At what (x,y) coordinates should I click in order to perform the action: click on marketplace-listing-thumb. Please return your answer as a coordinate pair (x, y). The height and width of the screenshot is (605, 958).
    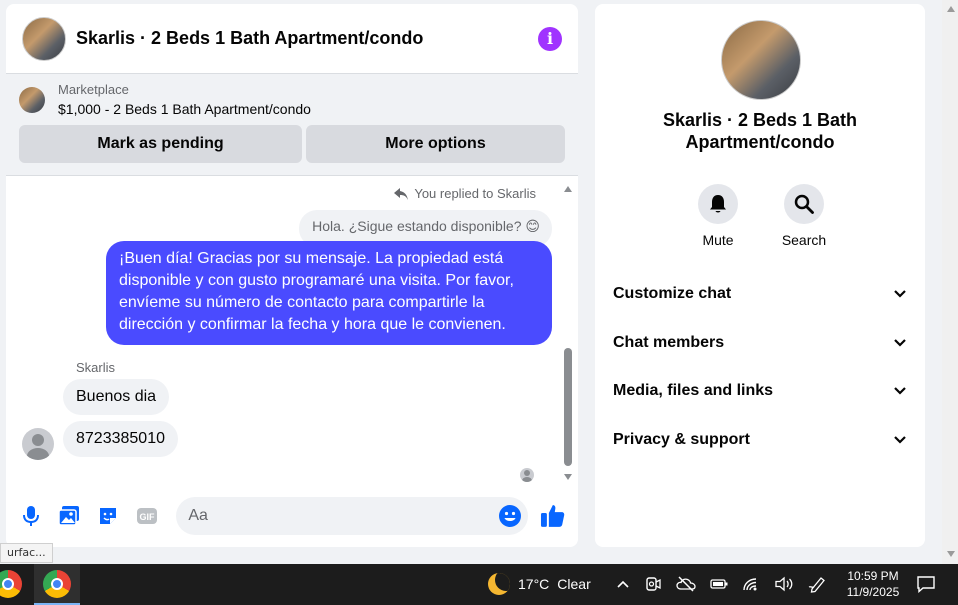
    Looking at the image, I should click on (32, 99).